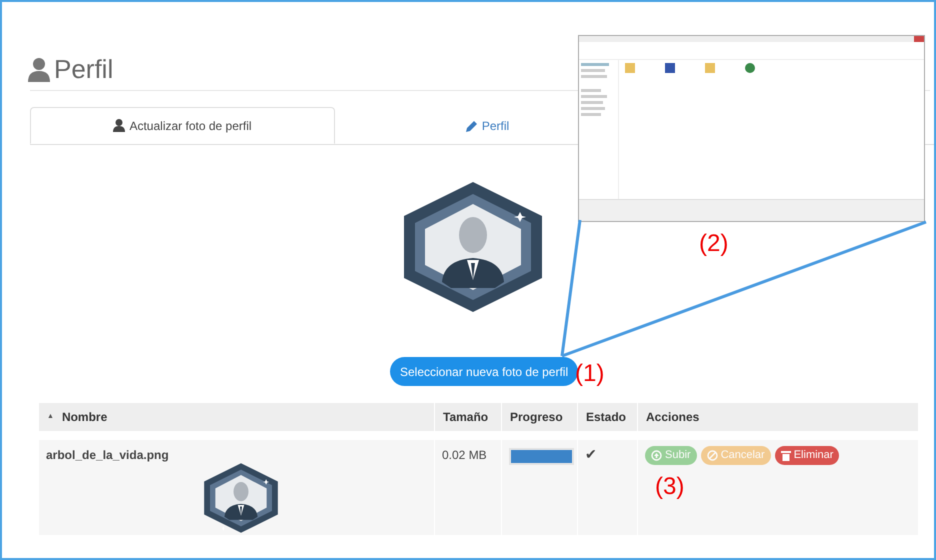  Describe the element at coordinates (487, 125) in the screenshot. I see `tab: Perfil` at that location.